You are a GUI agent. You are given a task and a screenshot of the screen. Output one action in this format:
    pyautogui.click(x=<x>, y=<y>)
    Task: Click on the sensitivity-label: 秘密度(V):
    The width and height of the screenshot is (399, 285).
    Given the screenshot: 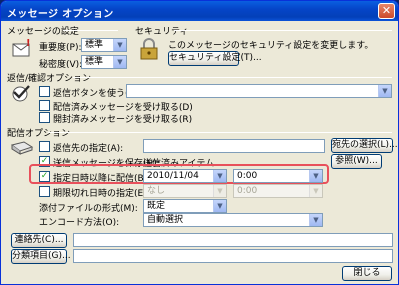 What is the action you would take?
    pyautogui.click(x=61, y=65)
    